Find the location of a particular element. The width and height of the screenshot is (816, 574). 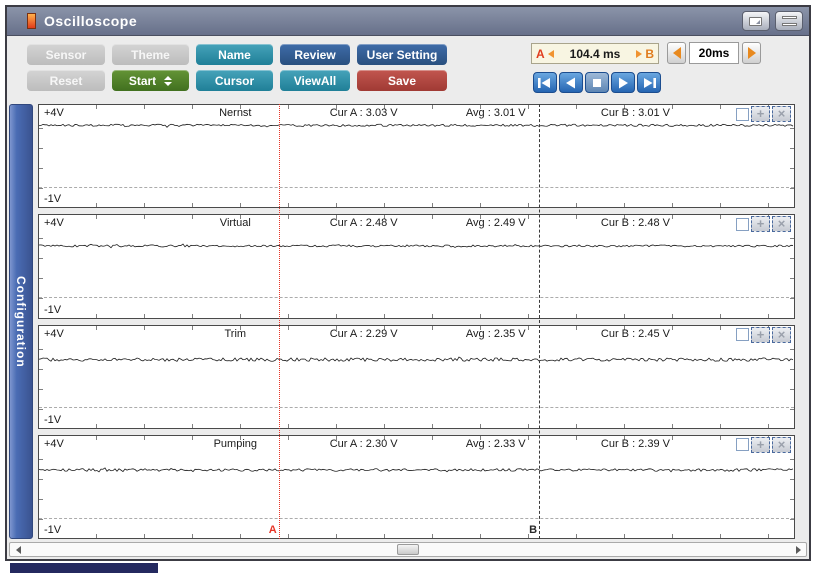

scroll-left-button is located at coordinates (18, 549).